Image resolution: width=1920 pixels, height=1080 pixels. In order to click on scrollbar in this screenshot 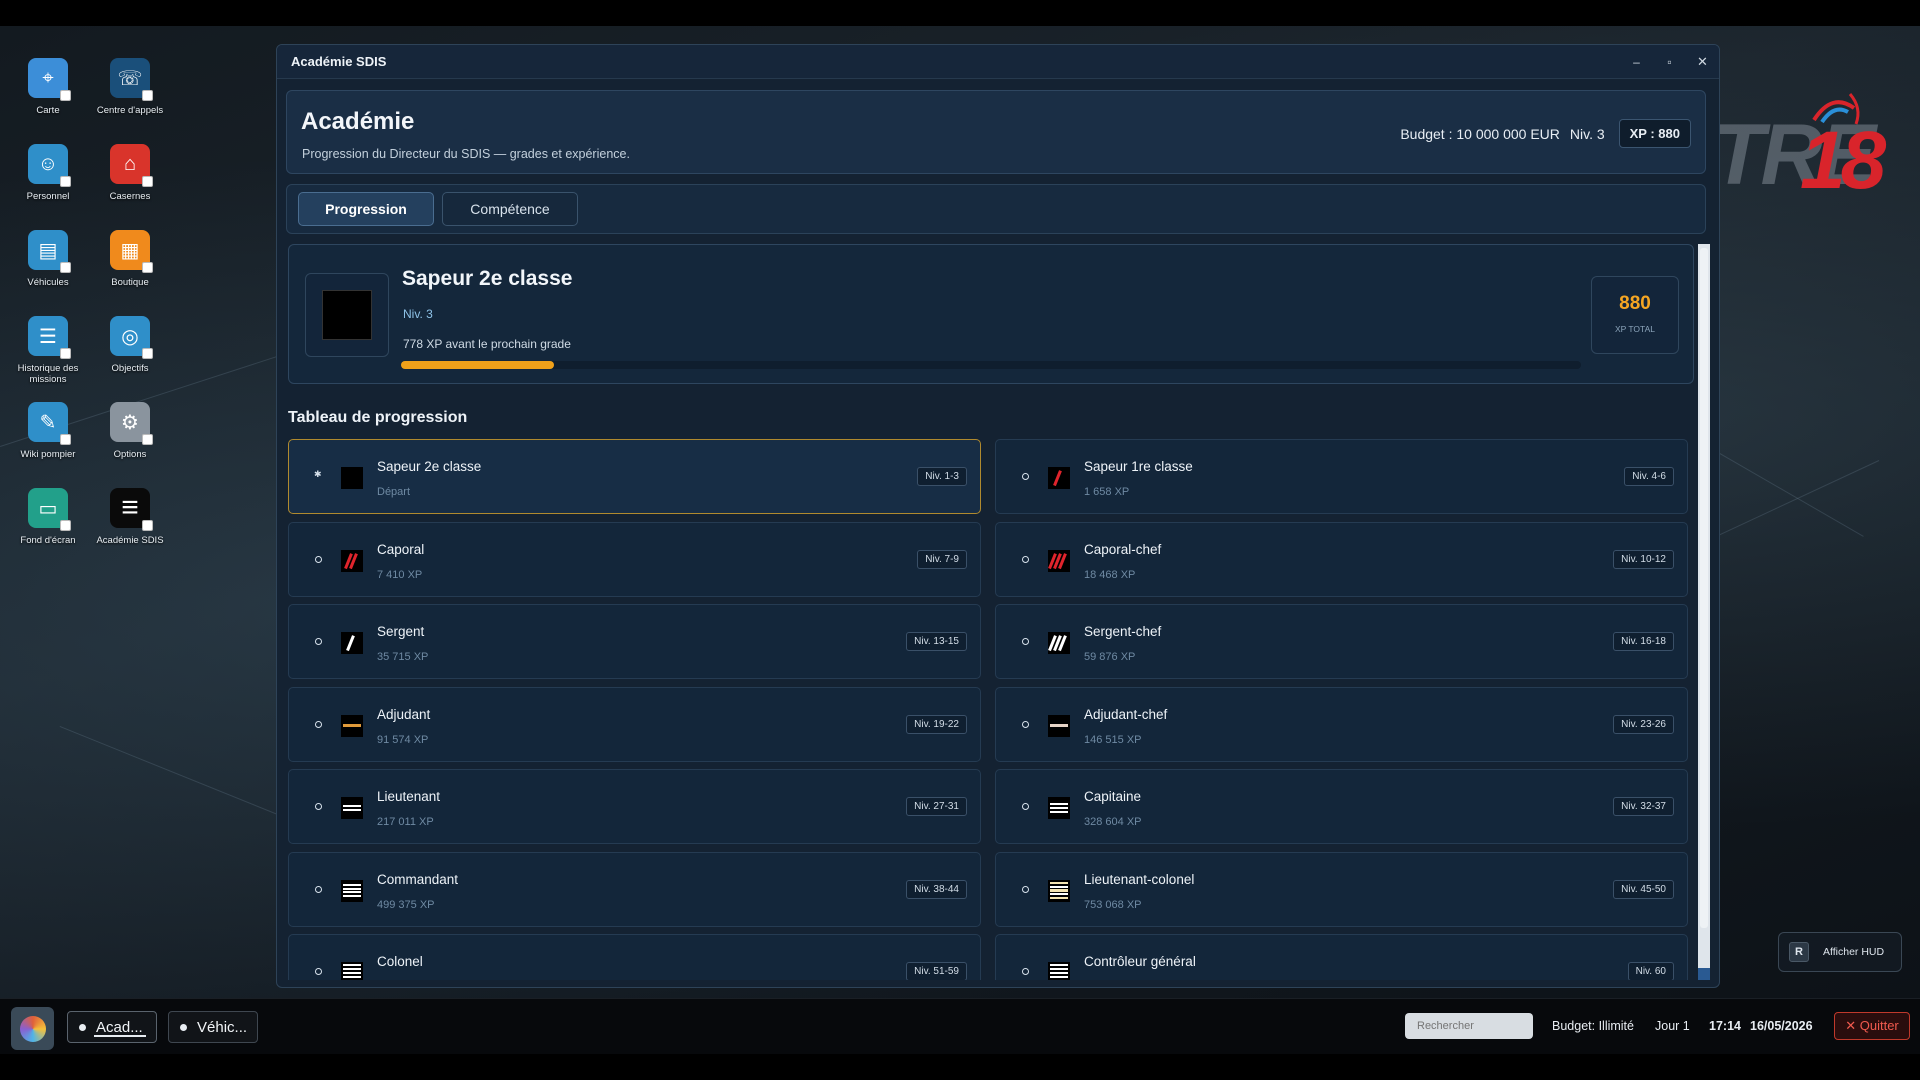, I will do `click(1704, 612)`.